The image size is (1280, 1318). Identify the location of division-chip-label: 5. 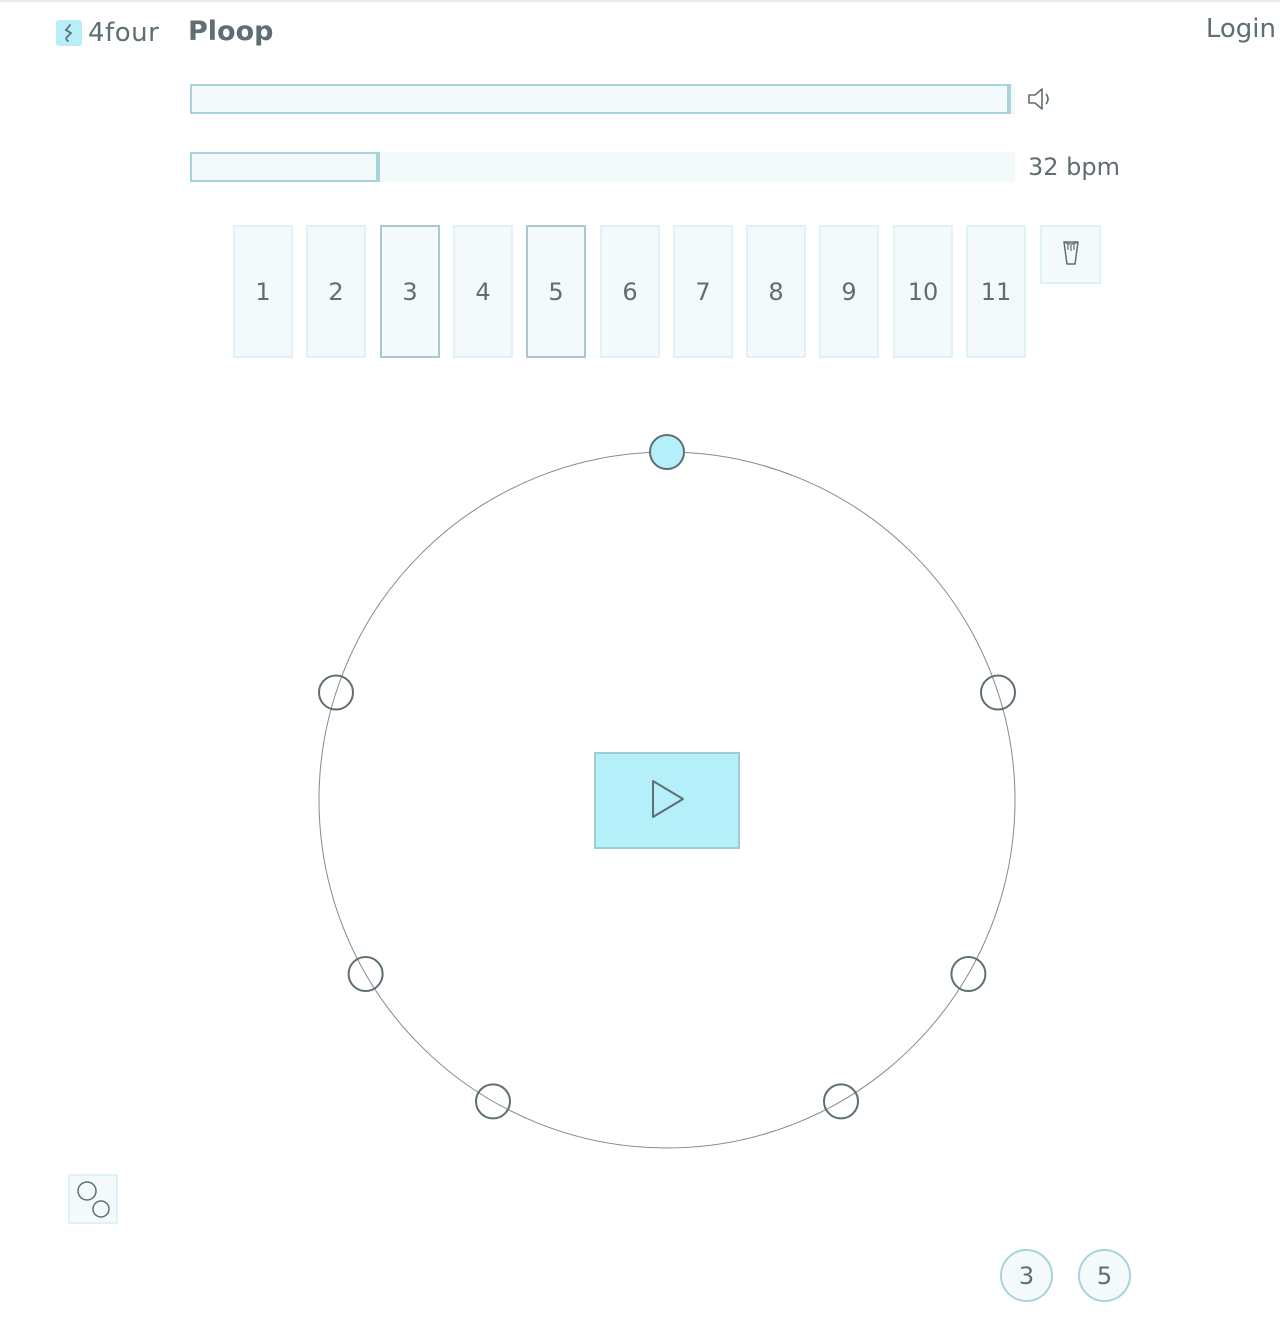
(1104, 1275).